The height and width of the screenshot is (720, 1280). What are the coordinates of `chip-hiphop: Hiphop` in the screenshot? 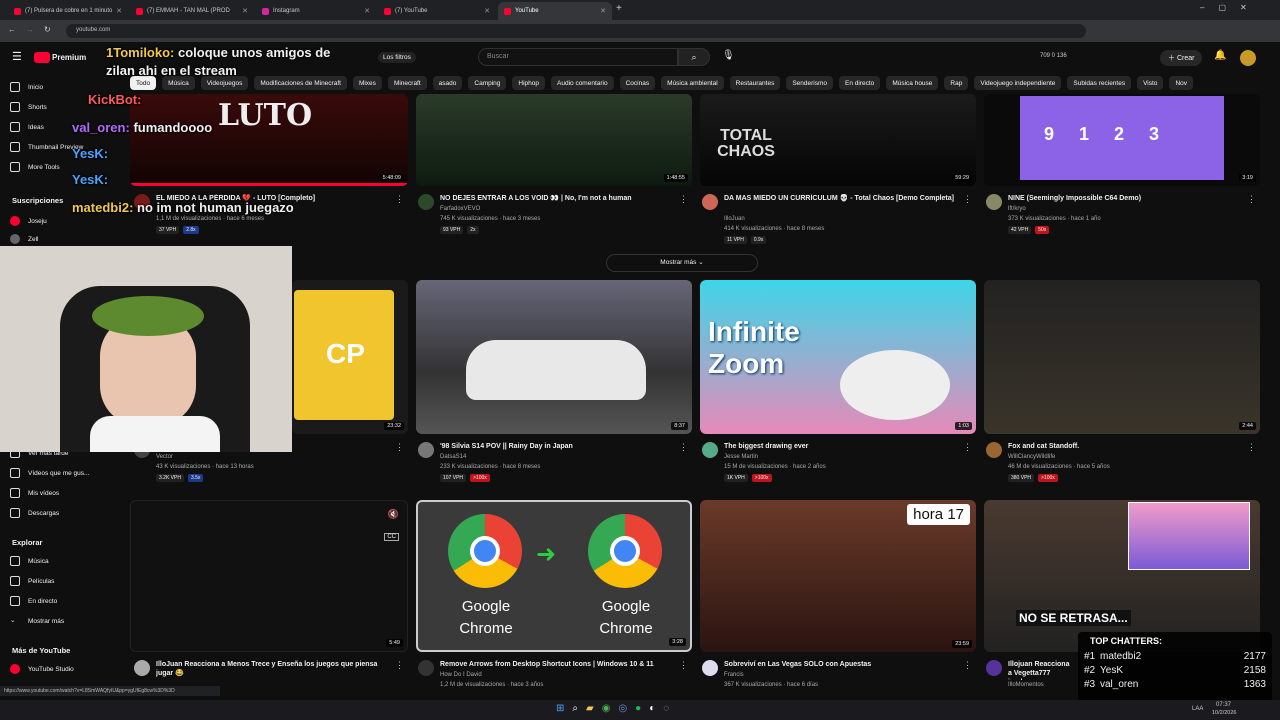 It's located at (529, 83).